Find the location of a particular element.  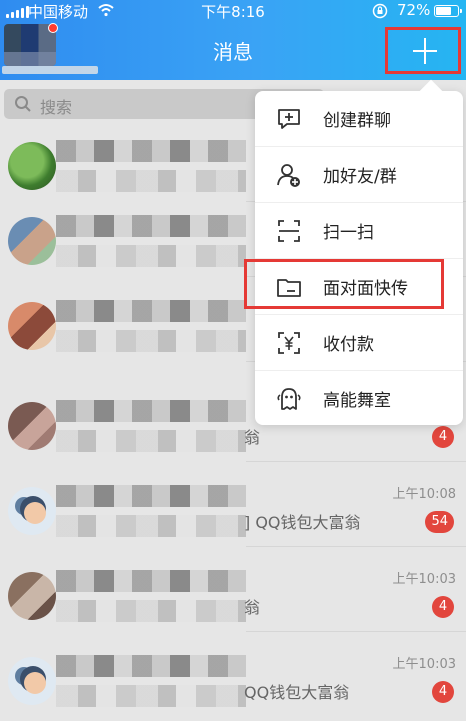

menu-label: 高能舞室 is located at coordinates (357, 401).